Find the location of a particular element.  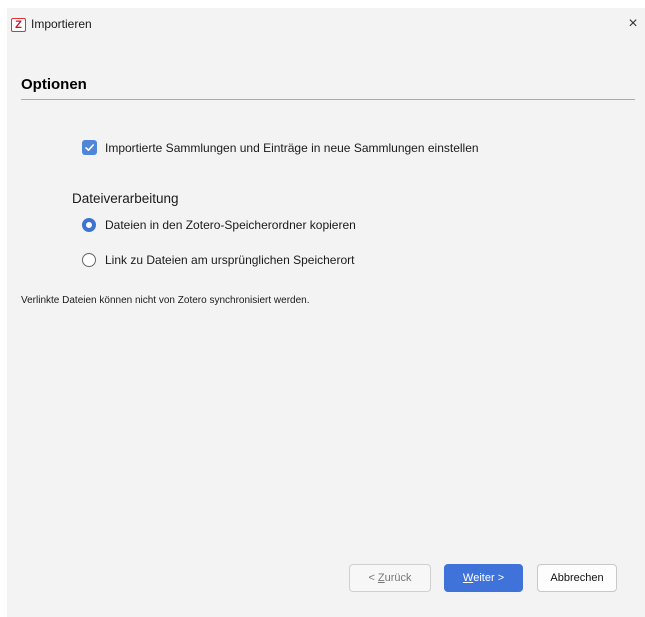

page-title: Optionen is located at coordinates (54, 84).